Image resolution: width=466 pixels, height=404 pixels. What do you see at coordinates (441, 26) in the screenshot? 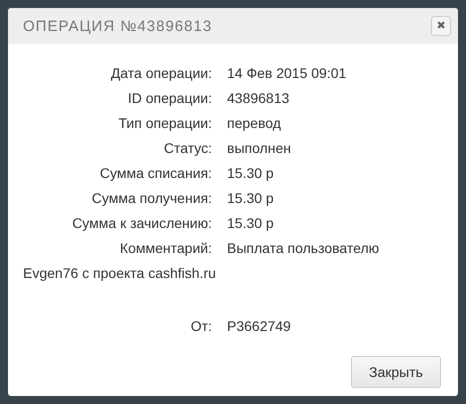
I see `close-button: ✖` at bounding box center [441, 26].